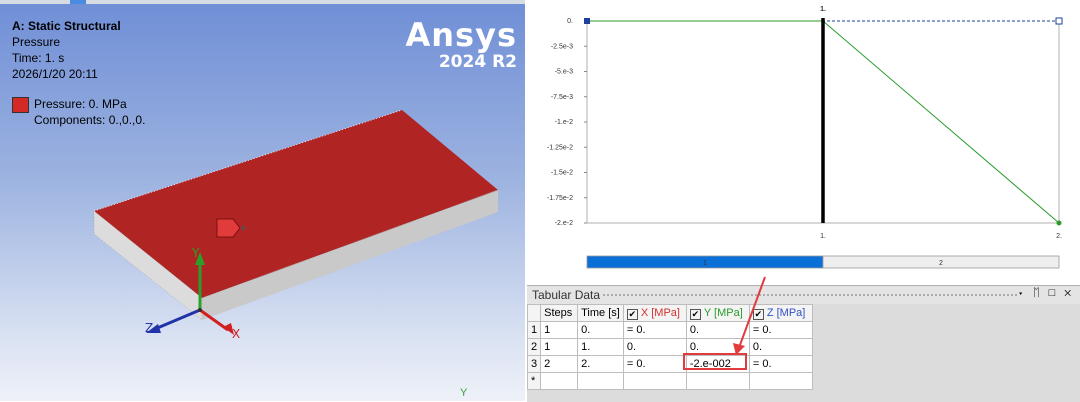 The height and width of the screenshot is (402, 1080). What do you see at coordinates (786, 313) in the screenshot?
I see `col-z-label: Z [MPa]` at bounding box center [786, 313].